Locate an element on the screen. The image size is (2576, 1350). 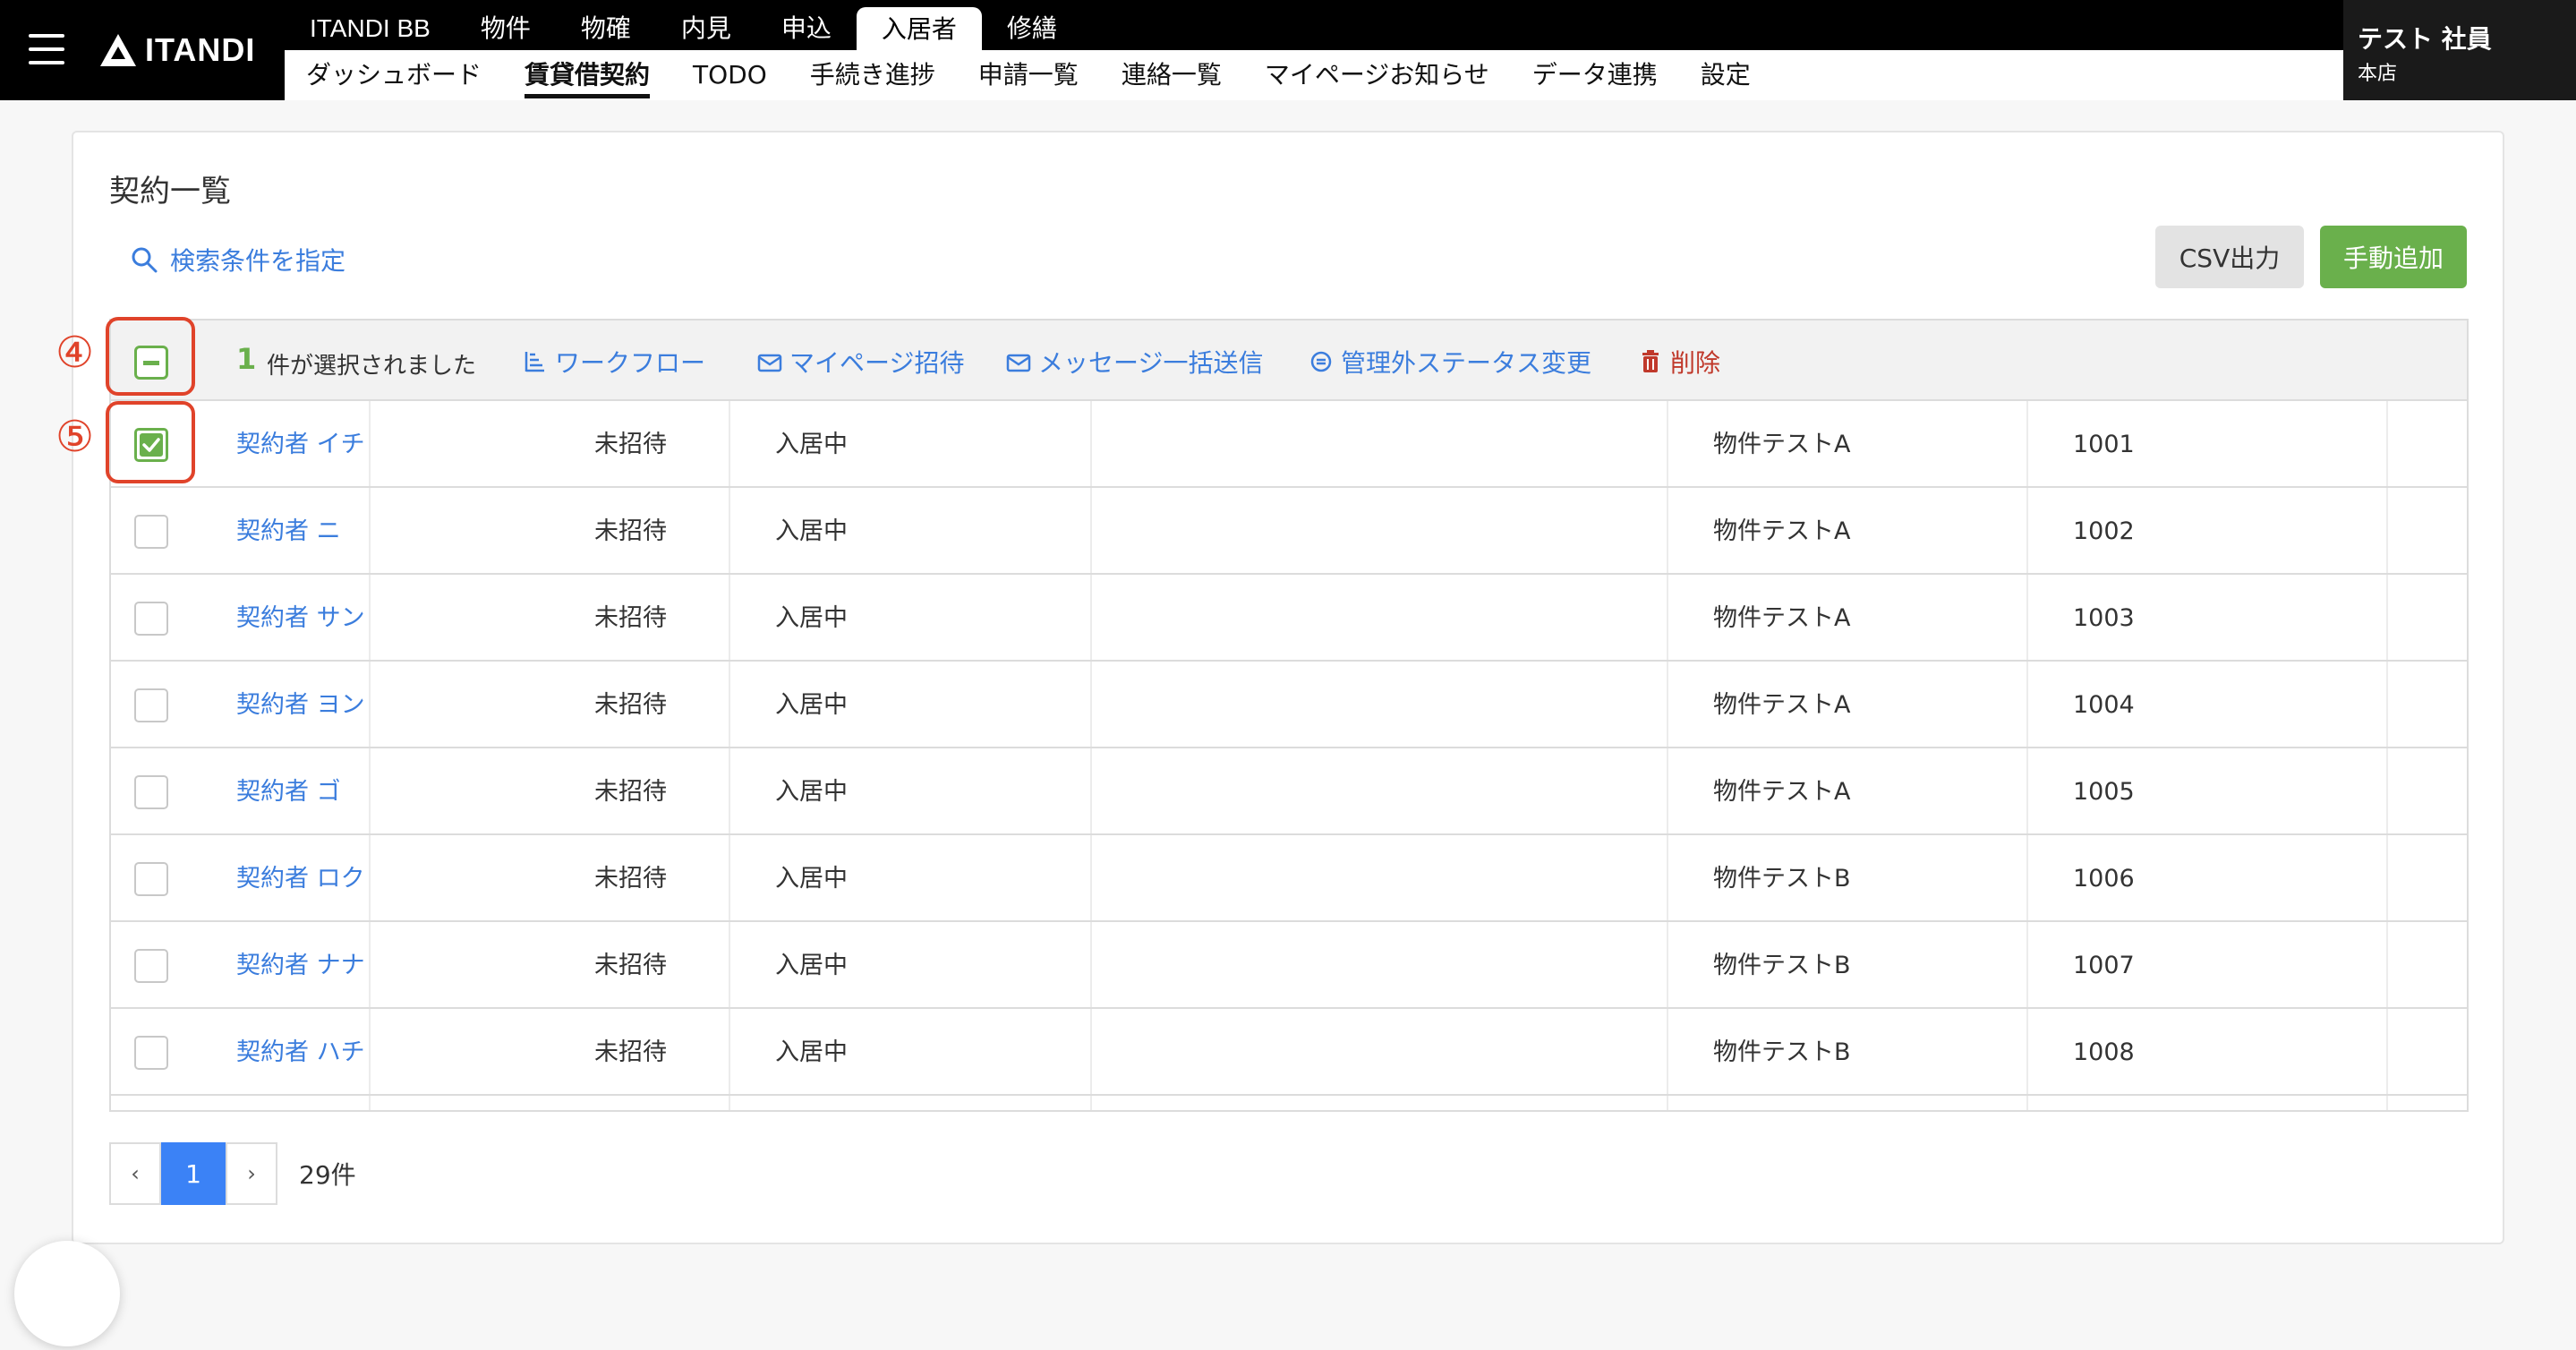
mypage-invite-action: マイページ招待 is located at coordinates (860, 362).